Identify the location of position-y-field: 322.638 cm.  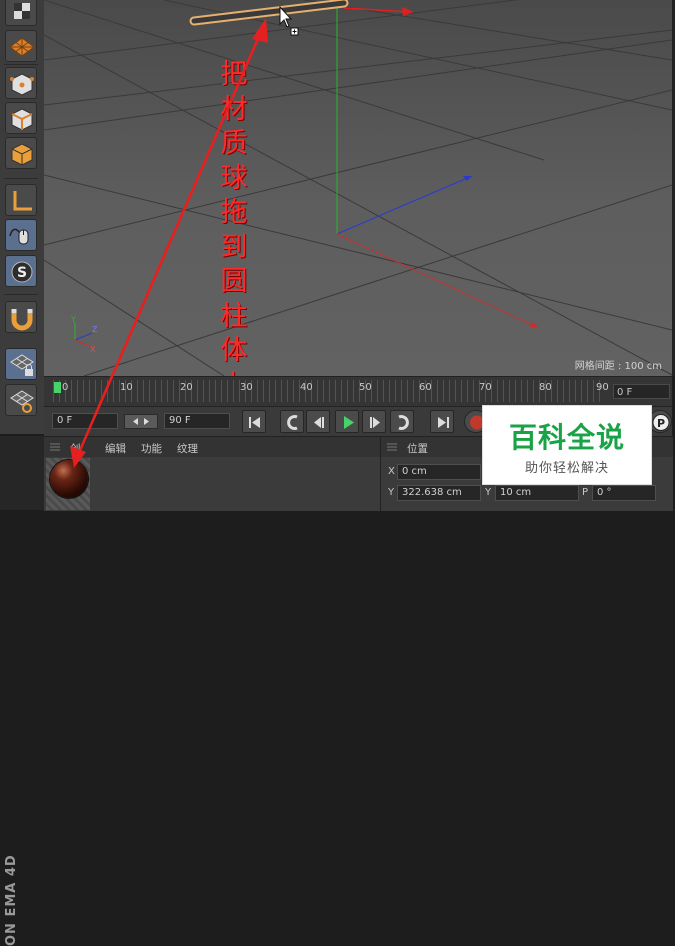
(439, 493).